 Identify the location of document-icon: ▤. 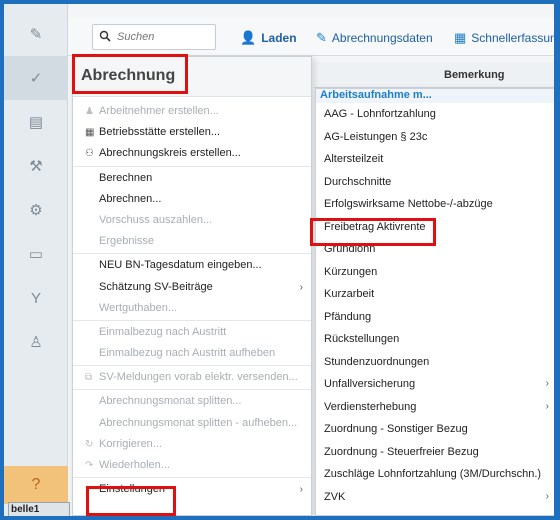
(36, 122).